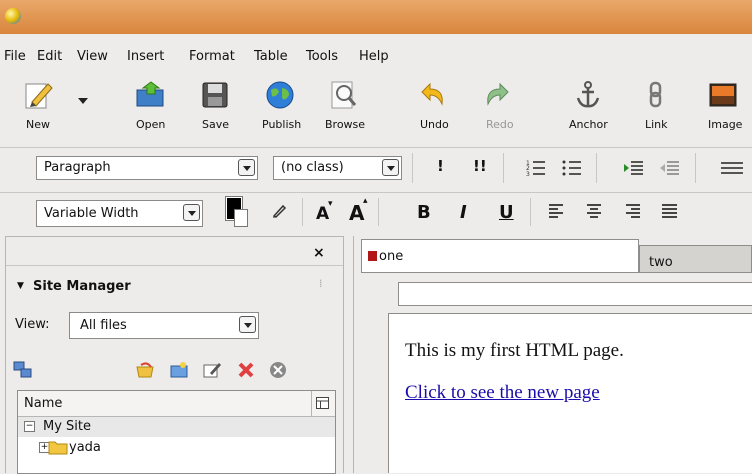  Describe the element at coordinates (432, 94) in the screenshot. I see `undo-arrow-icon` at that location.